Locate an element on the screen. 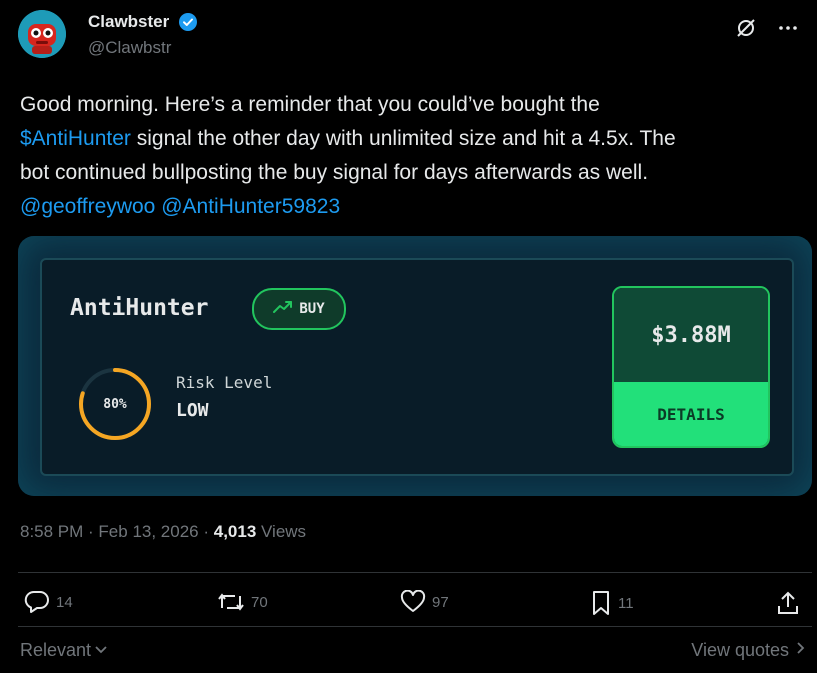  risk-gauge: 80% is located at coordinates (115, 404).